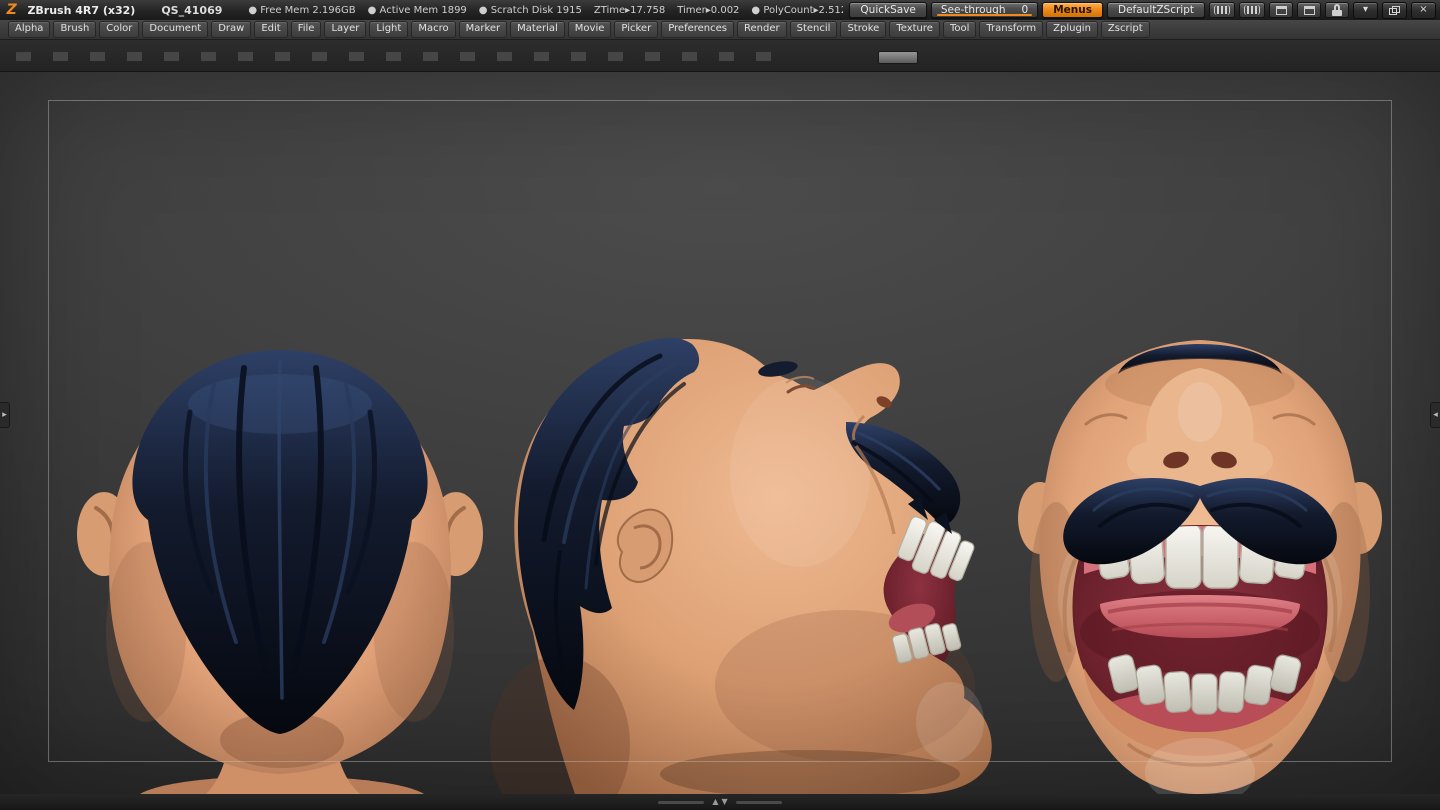  I want to click on see-through-slider-bar, so click(984, 15).